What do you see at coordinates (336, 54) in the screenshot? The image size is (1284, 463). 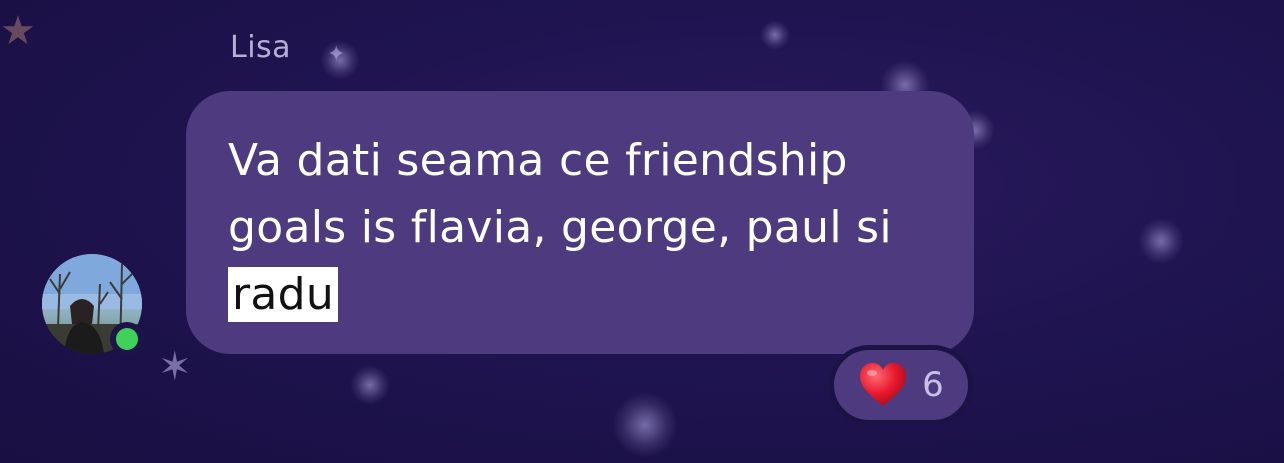 I see `background-star-icon: ✦` at bounding box center [336, 54].